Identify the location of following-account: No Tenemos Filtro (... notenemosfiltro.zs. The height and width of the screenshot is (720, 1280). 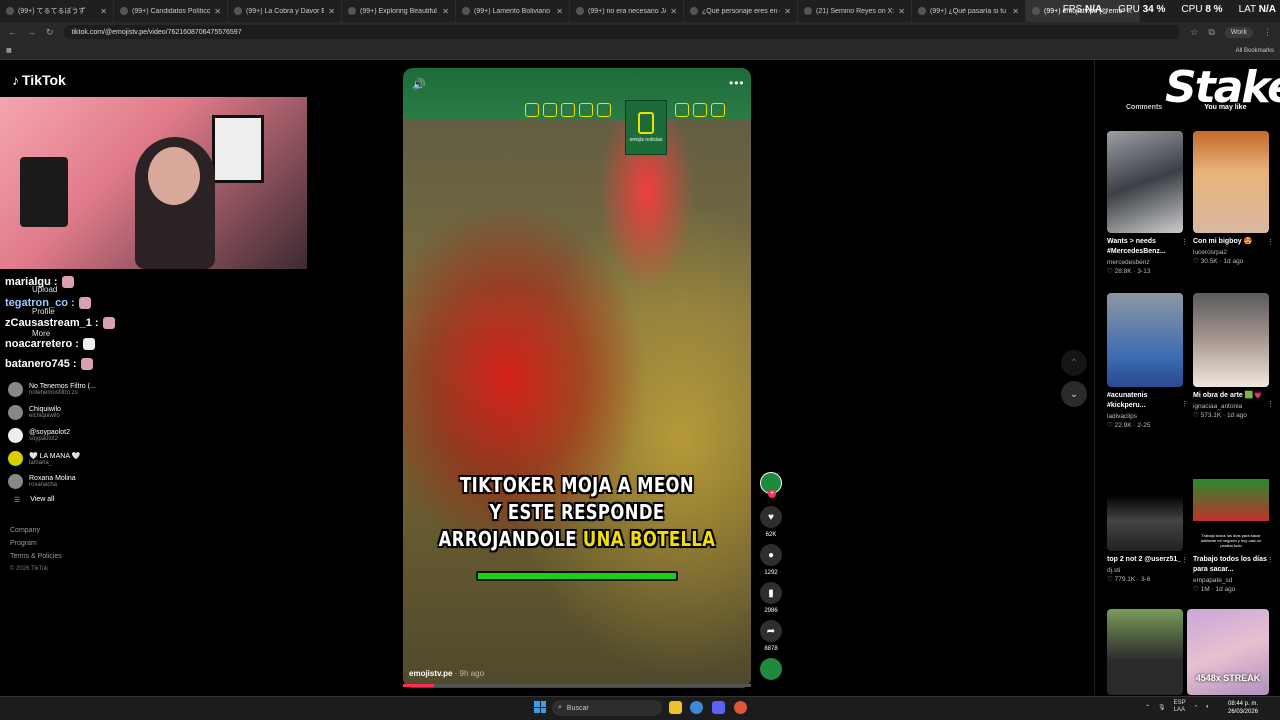
(63, 389).